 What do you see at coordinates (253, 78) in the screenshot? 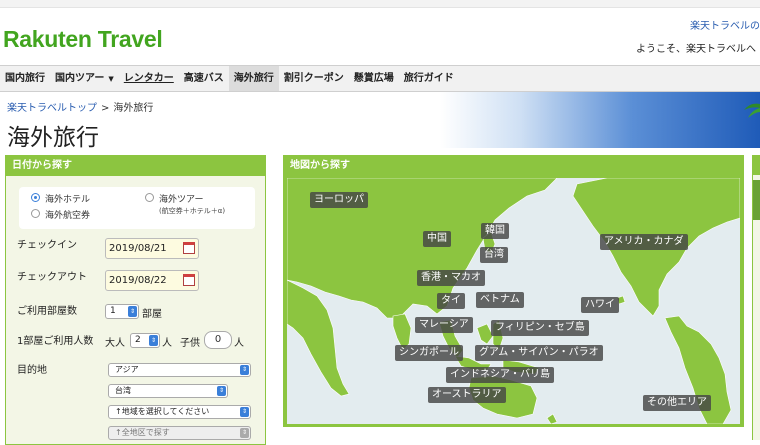
I see `nav-overseas-travel: 海外旅行` at bounding box center [253, 78].